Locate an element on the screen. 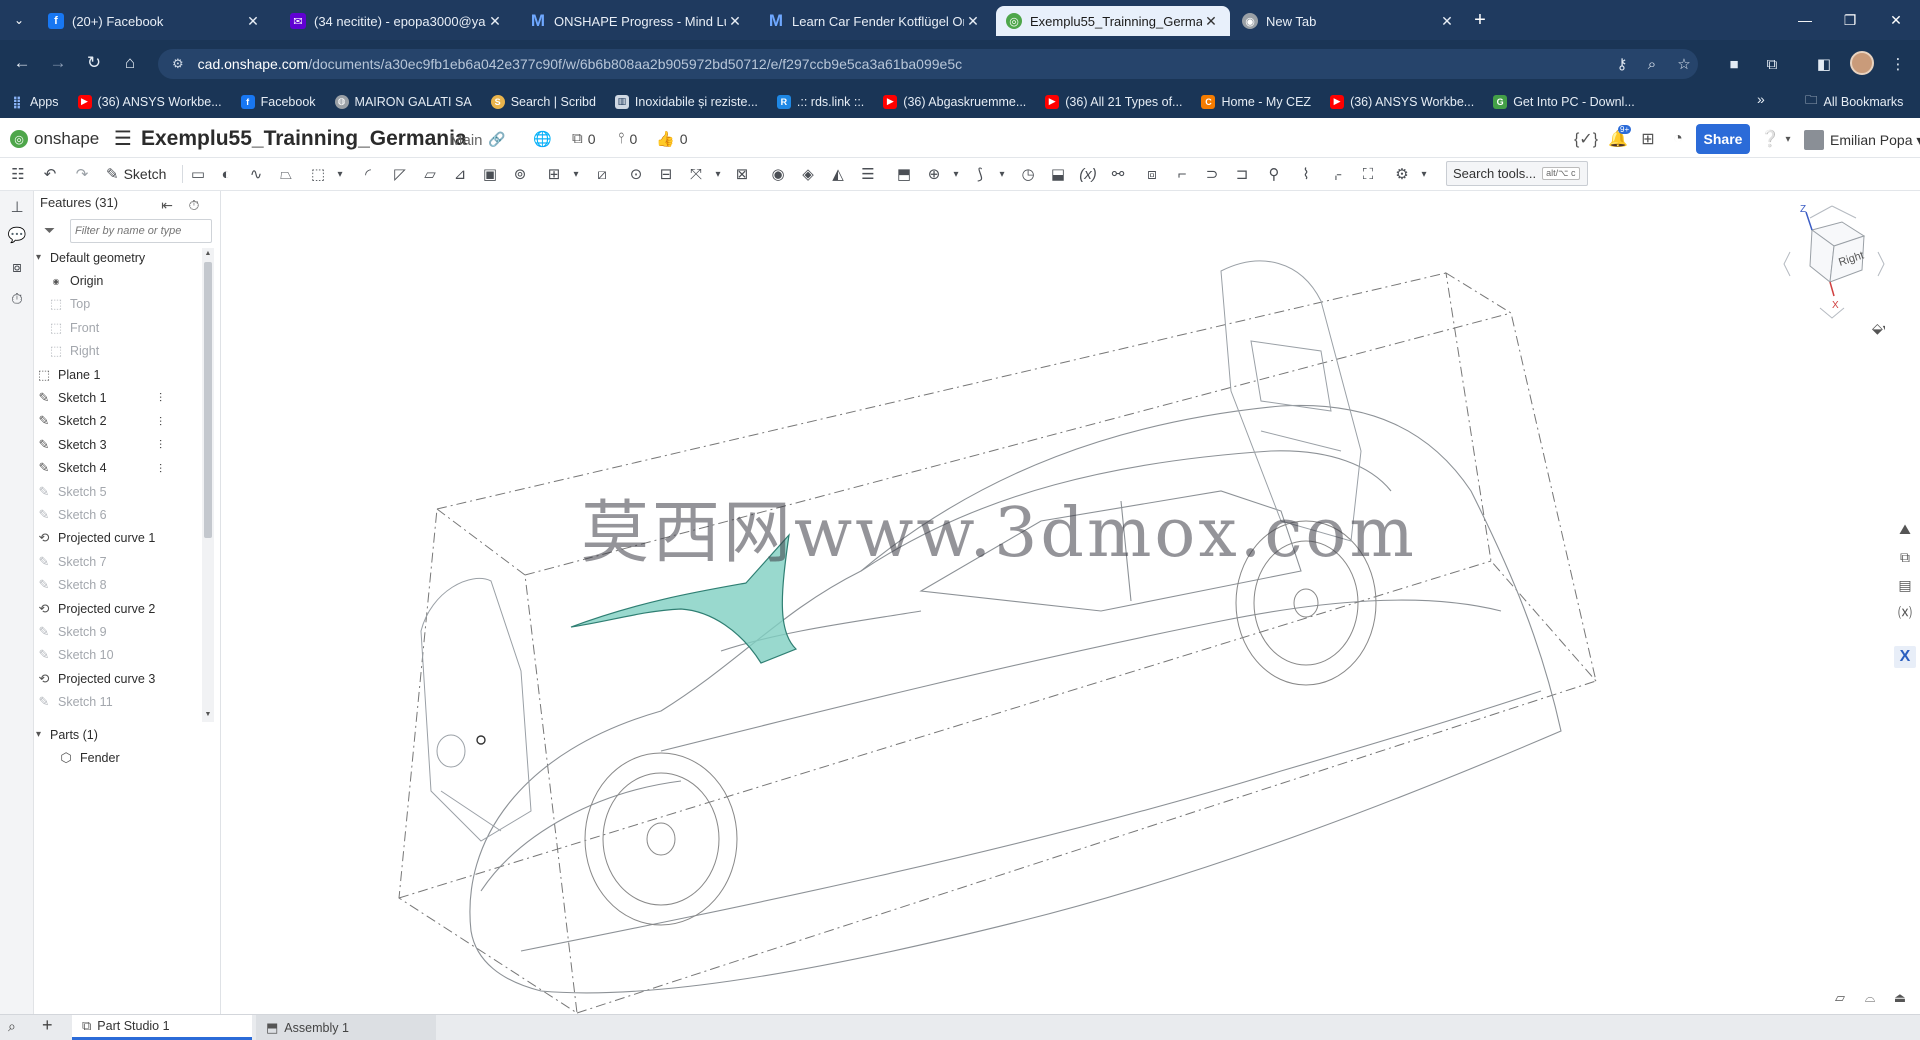 This screenshot has width=1920, height=1040. parts-header: ▾ Parts (1) is located at coordinates (121, 734).